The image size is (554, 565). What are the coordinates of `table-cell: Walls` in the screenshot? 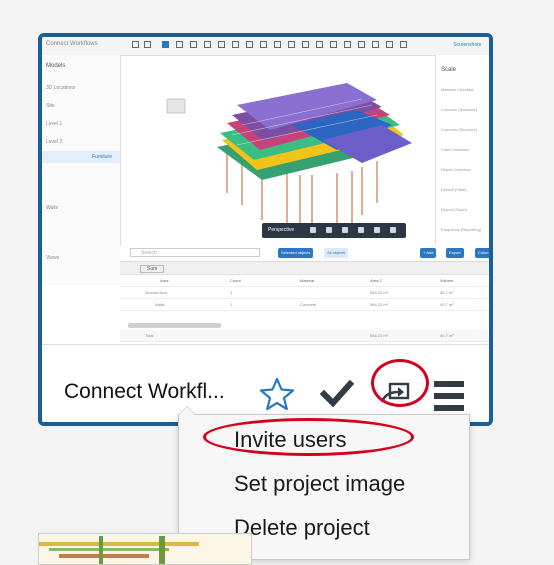 It's located at (160, 304).